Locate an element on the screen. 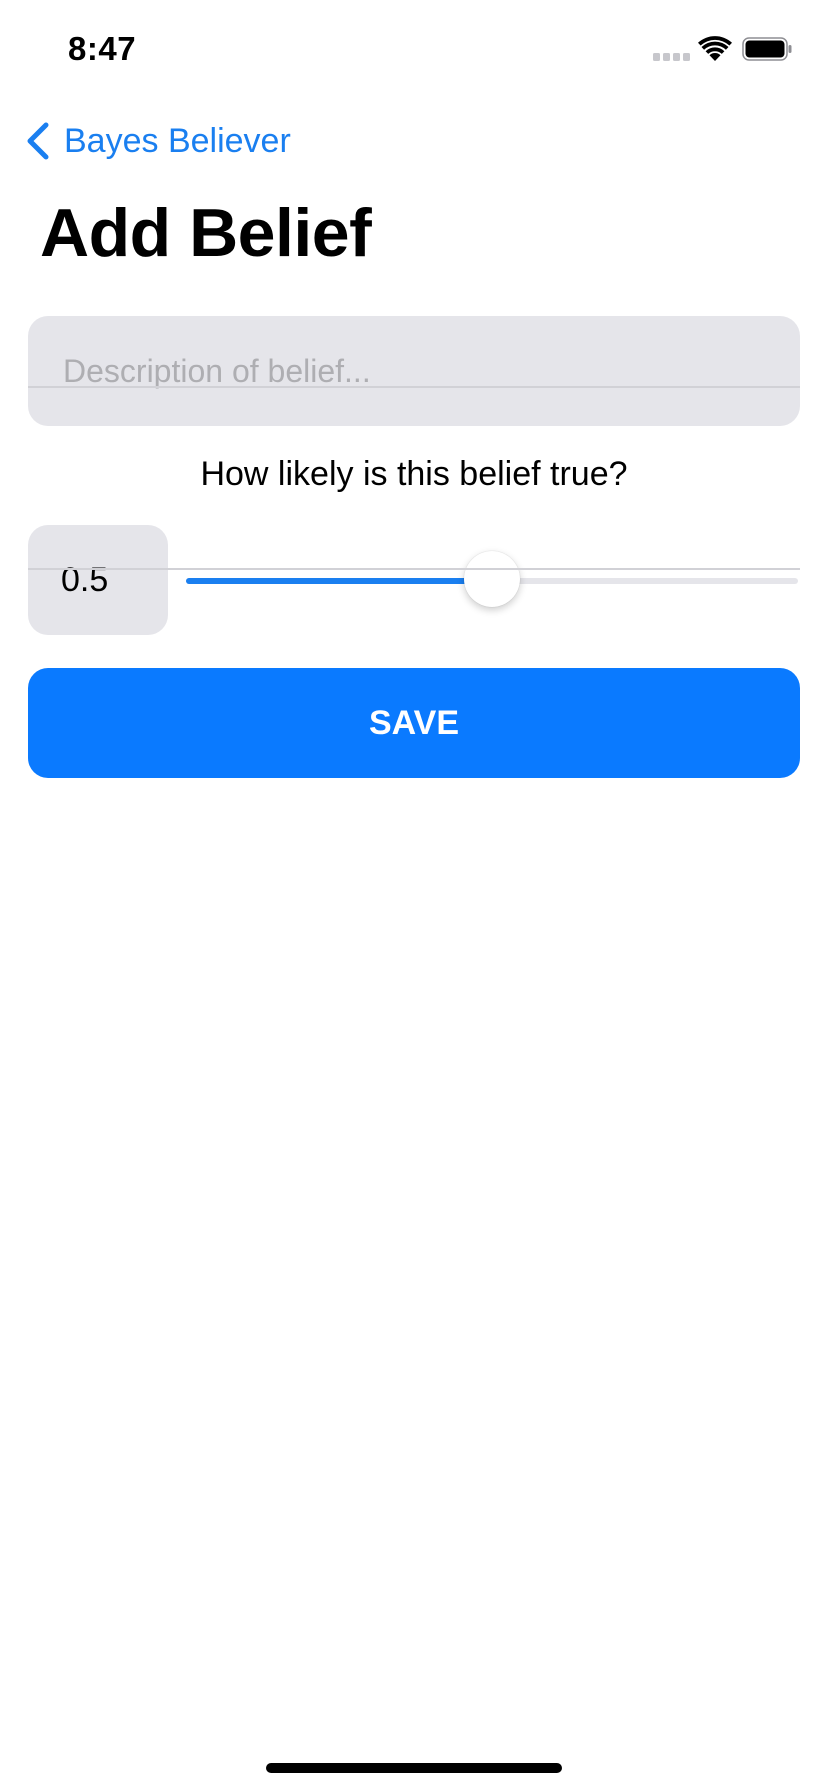 The image size is (828, 1792). likelihood-slider is located at coordinates (492, 580).